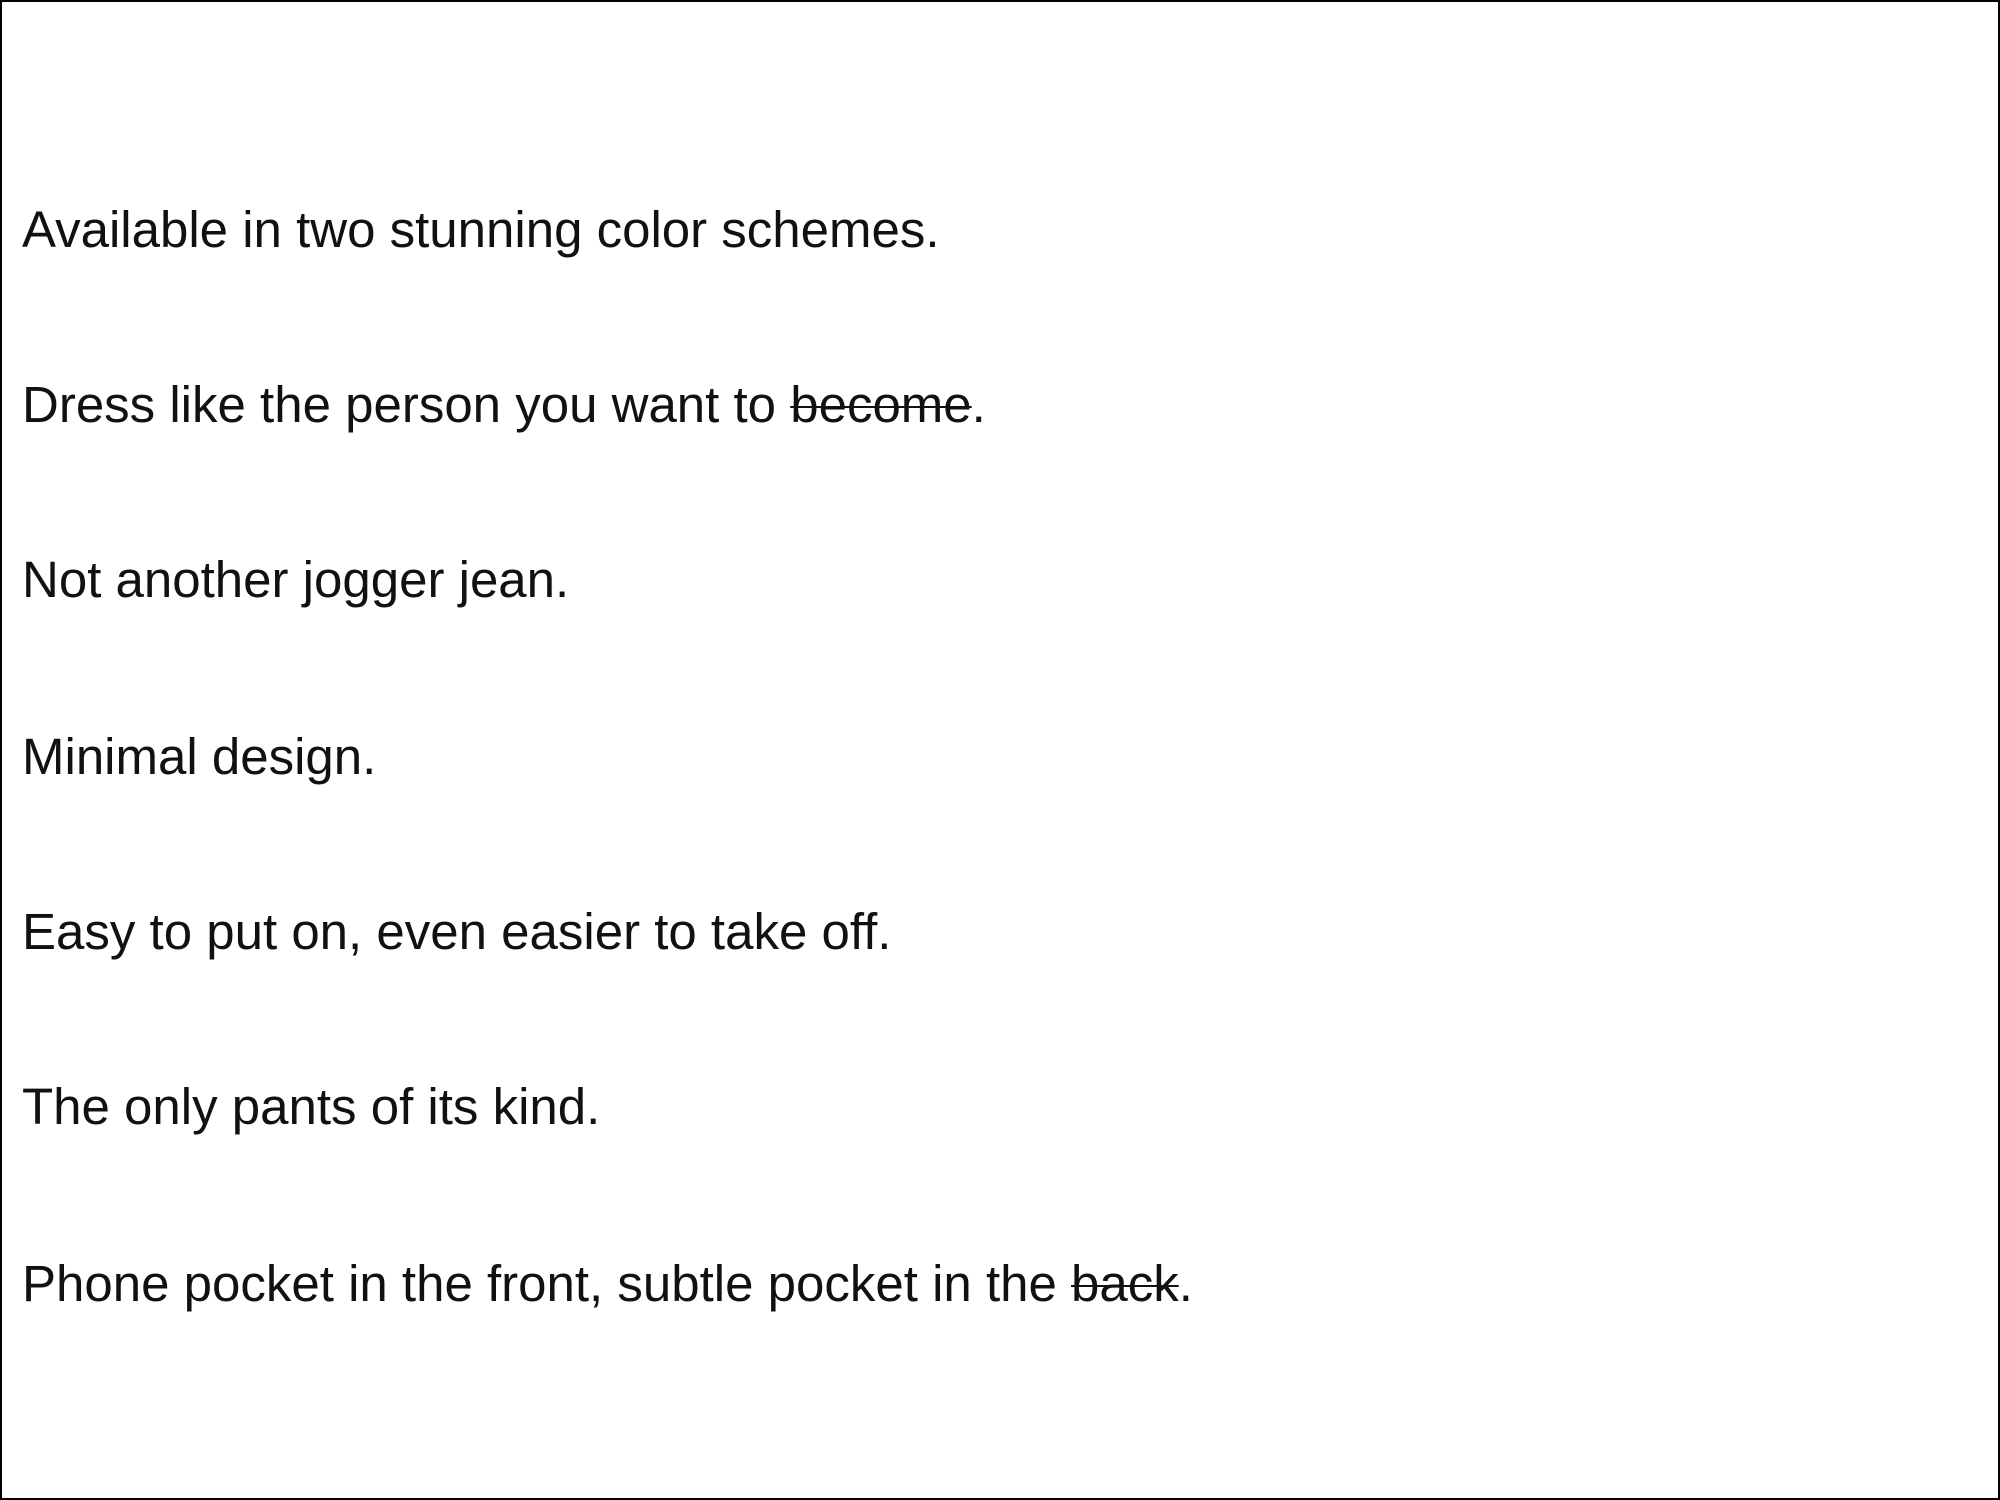  What do you see at coordinates (881, 404) in the screenshot?
I see `struck-word: become` at bounding box center [881, 404].